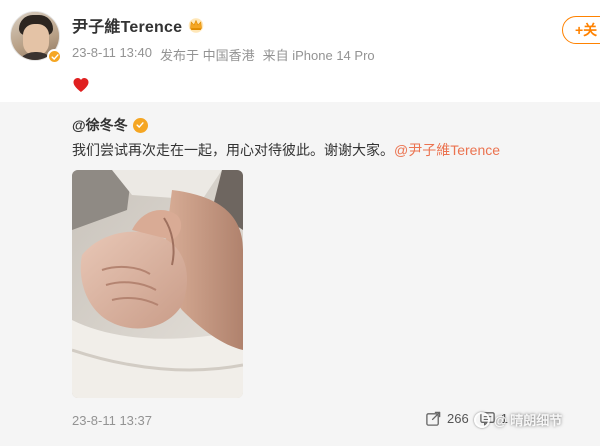 Image resolution: width=600 pixels, height=446 pixels. I want to click on watermark: @ 晴朗细节, so click(518, 419).